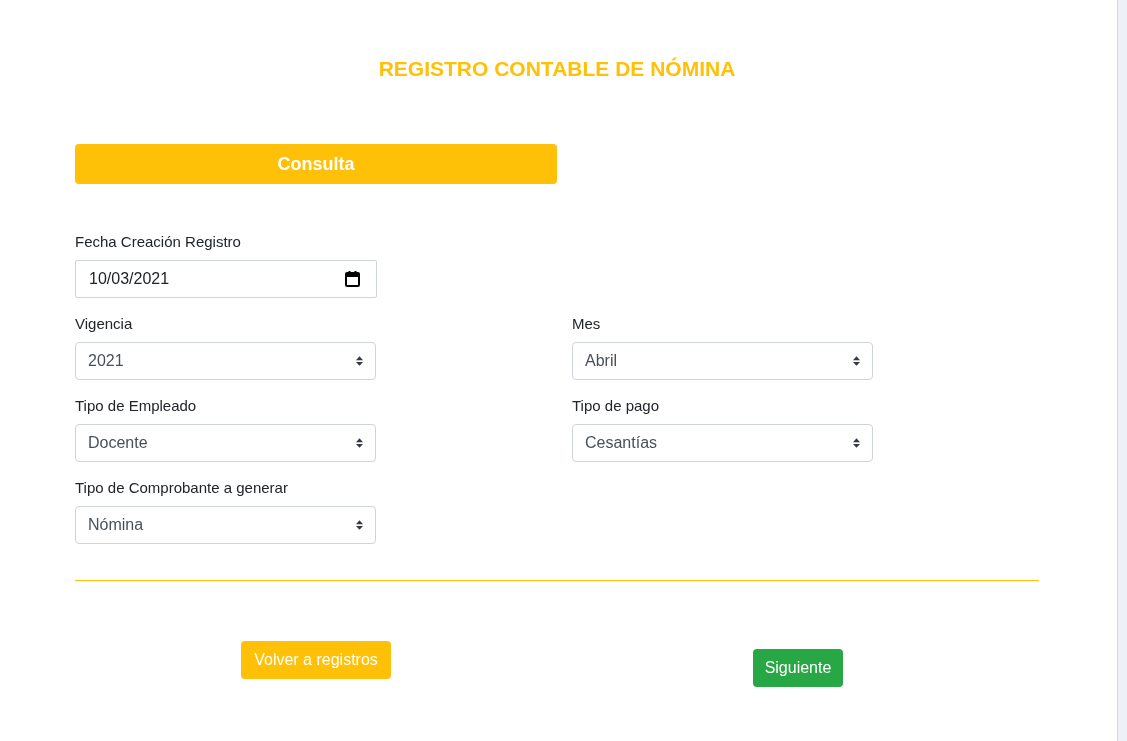 This screenshot has width=1127, height=741. What do you see at coordinates (352, 279) in the screenshot?
I see `calendar-icon` at bounding box center [352, 279].